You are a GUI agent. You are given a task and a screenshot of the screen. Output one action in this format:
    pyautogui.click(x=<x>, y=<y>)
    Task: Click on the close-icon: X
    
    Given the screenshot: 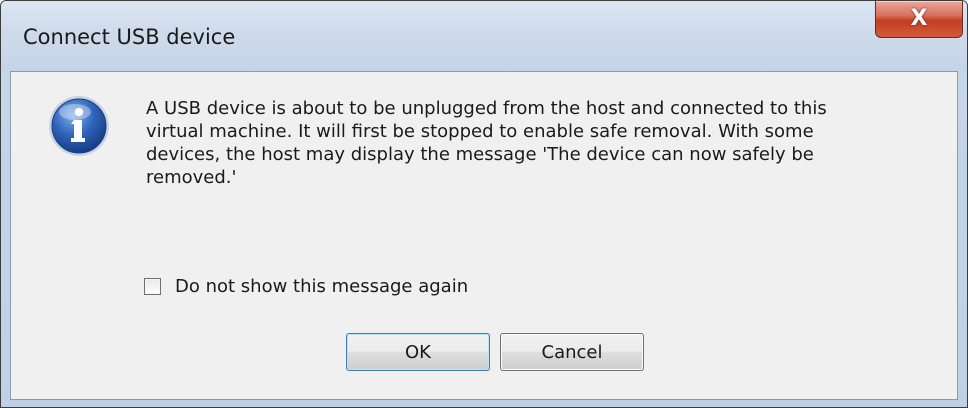 What is the action you would take?
    pyautogui.click(x=919, y=18)
    